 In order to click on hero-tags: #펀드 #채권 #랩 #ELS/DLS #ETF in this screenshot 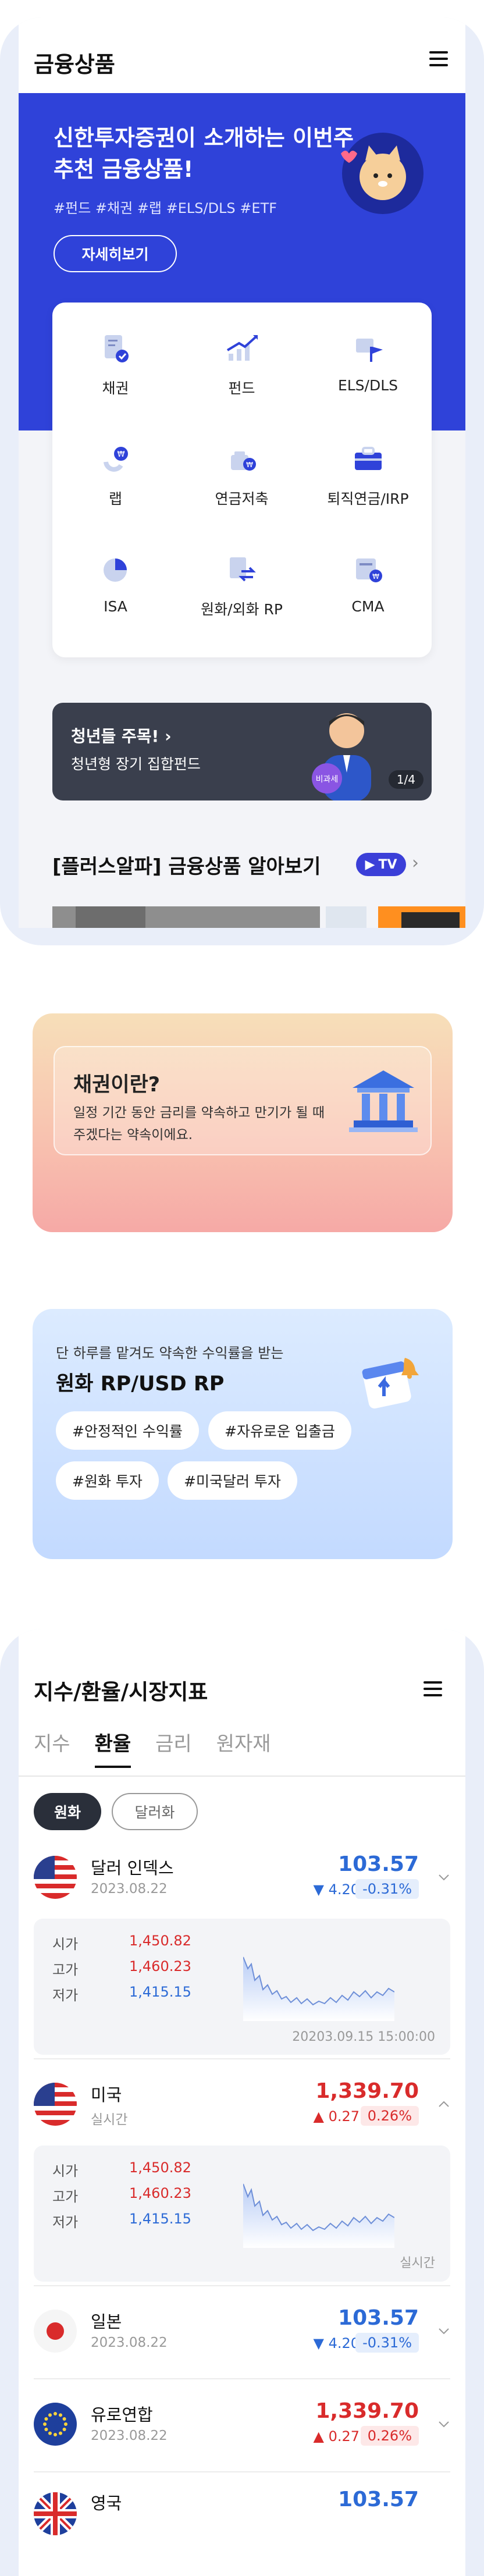, I will do `click(166, 208)`.